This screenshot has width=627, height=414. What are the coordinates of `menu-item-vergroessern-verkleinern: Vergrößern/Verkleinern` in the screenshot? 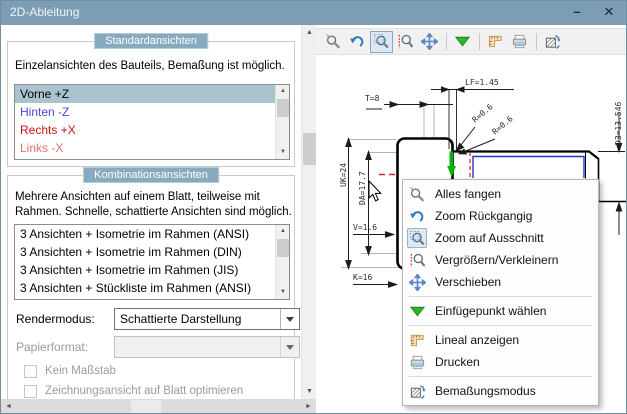 It's located at (500, 260).